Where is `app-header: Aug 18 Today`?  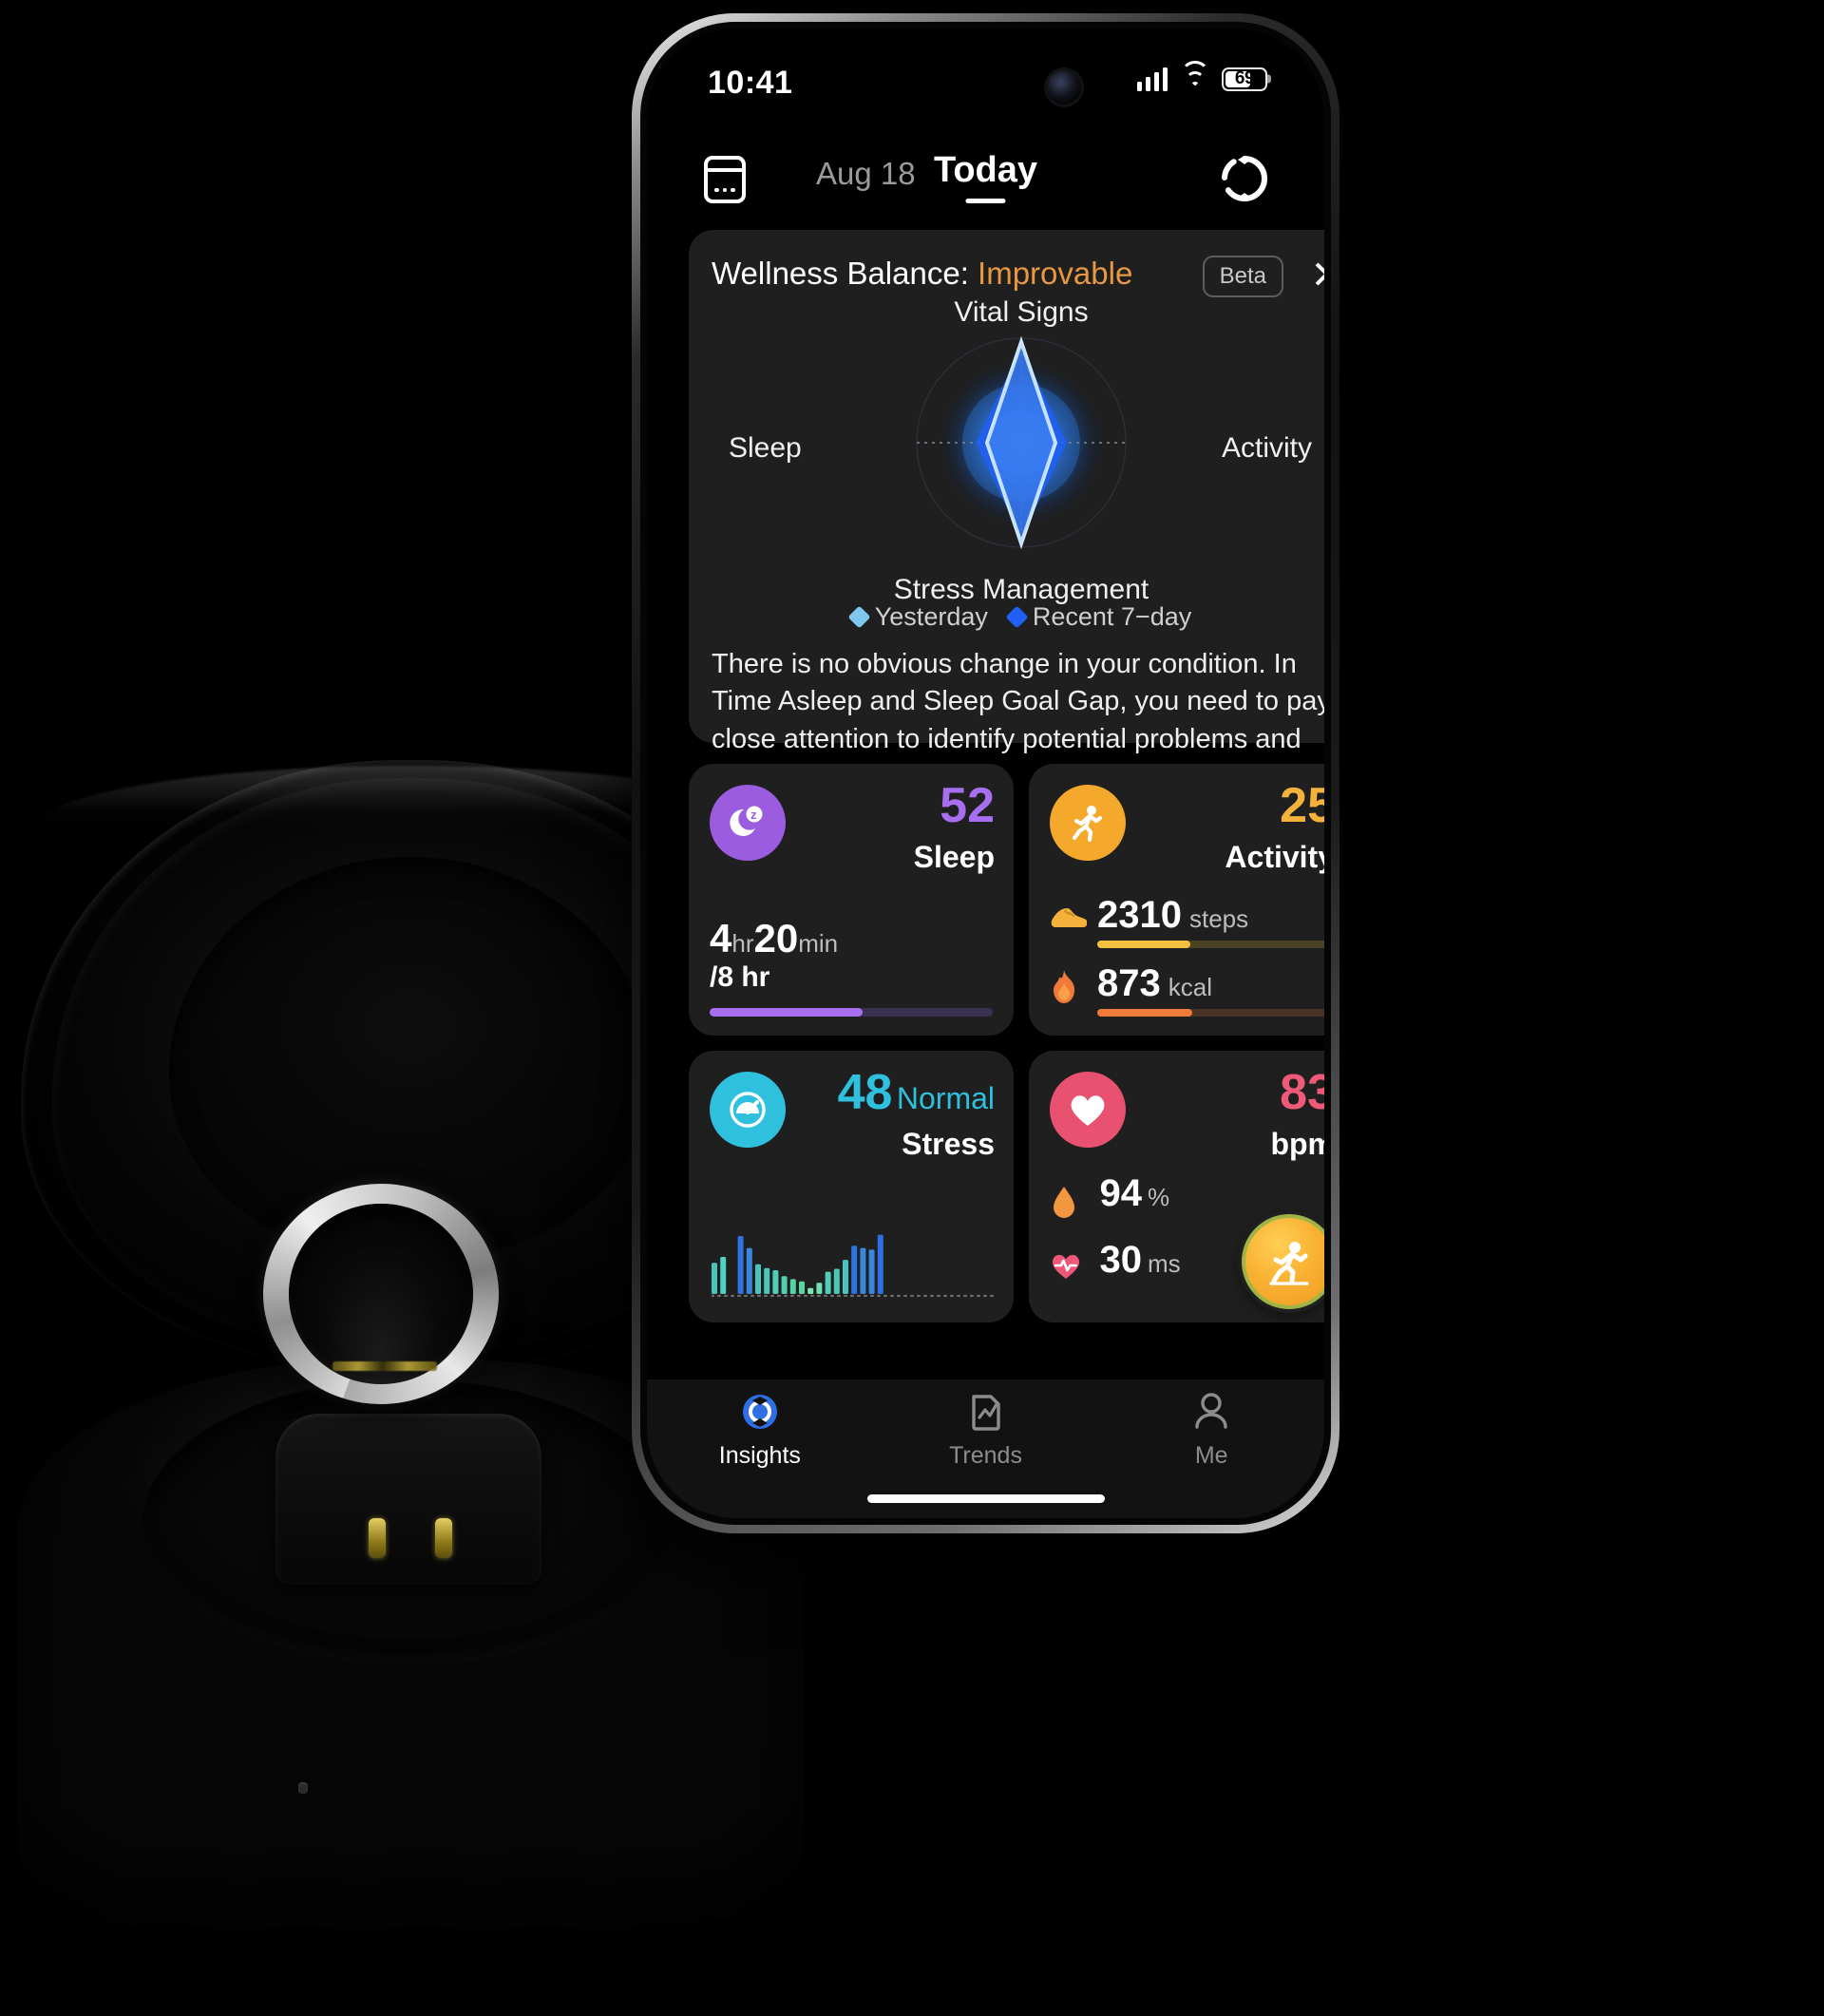
app-header: Aug 18 Today is located at coordinates (985, 182).